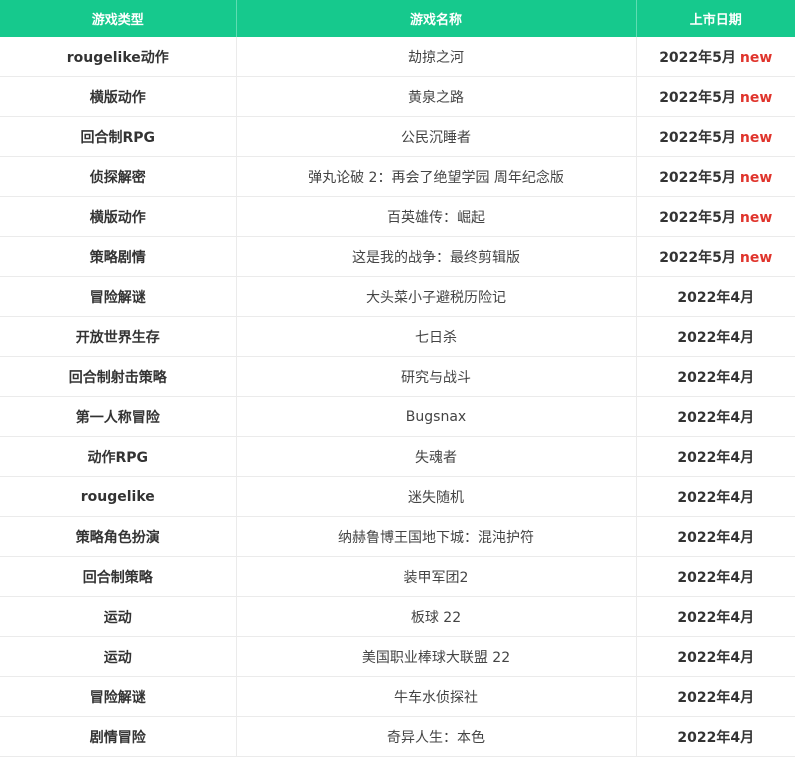 Image resolution: width=795 pixels, height=757 pixels. I want to click on game-type-cell: 冒险解谜, so click(118, 296).